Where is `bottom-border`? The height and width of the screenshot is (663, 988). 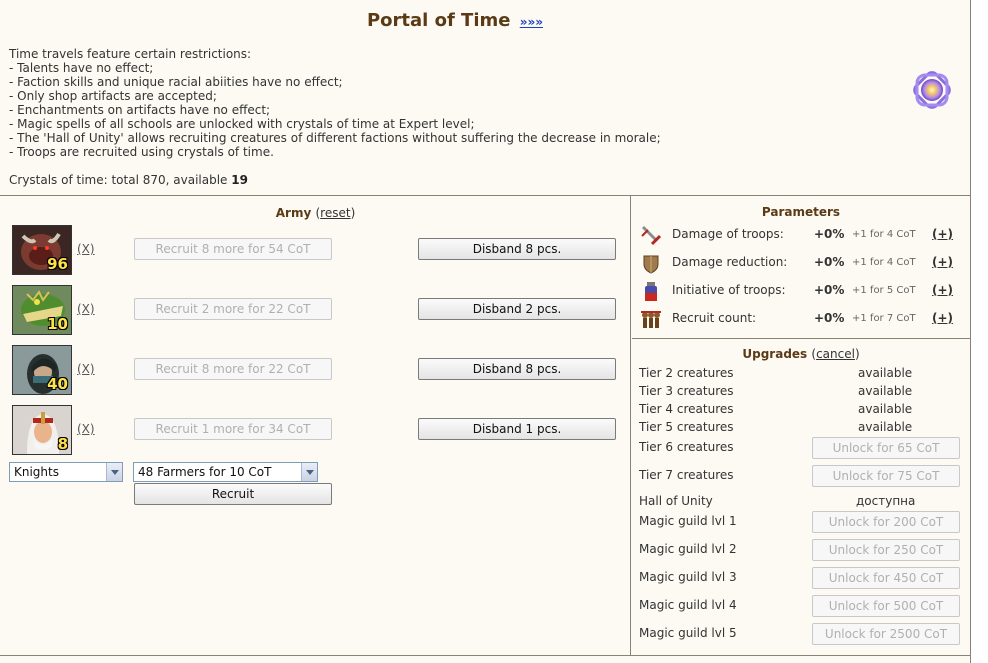 bottom-border is located at coordinates (485, 655).